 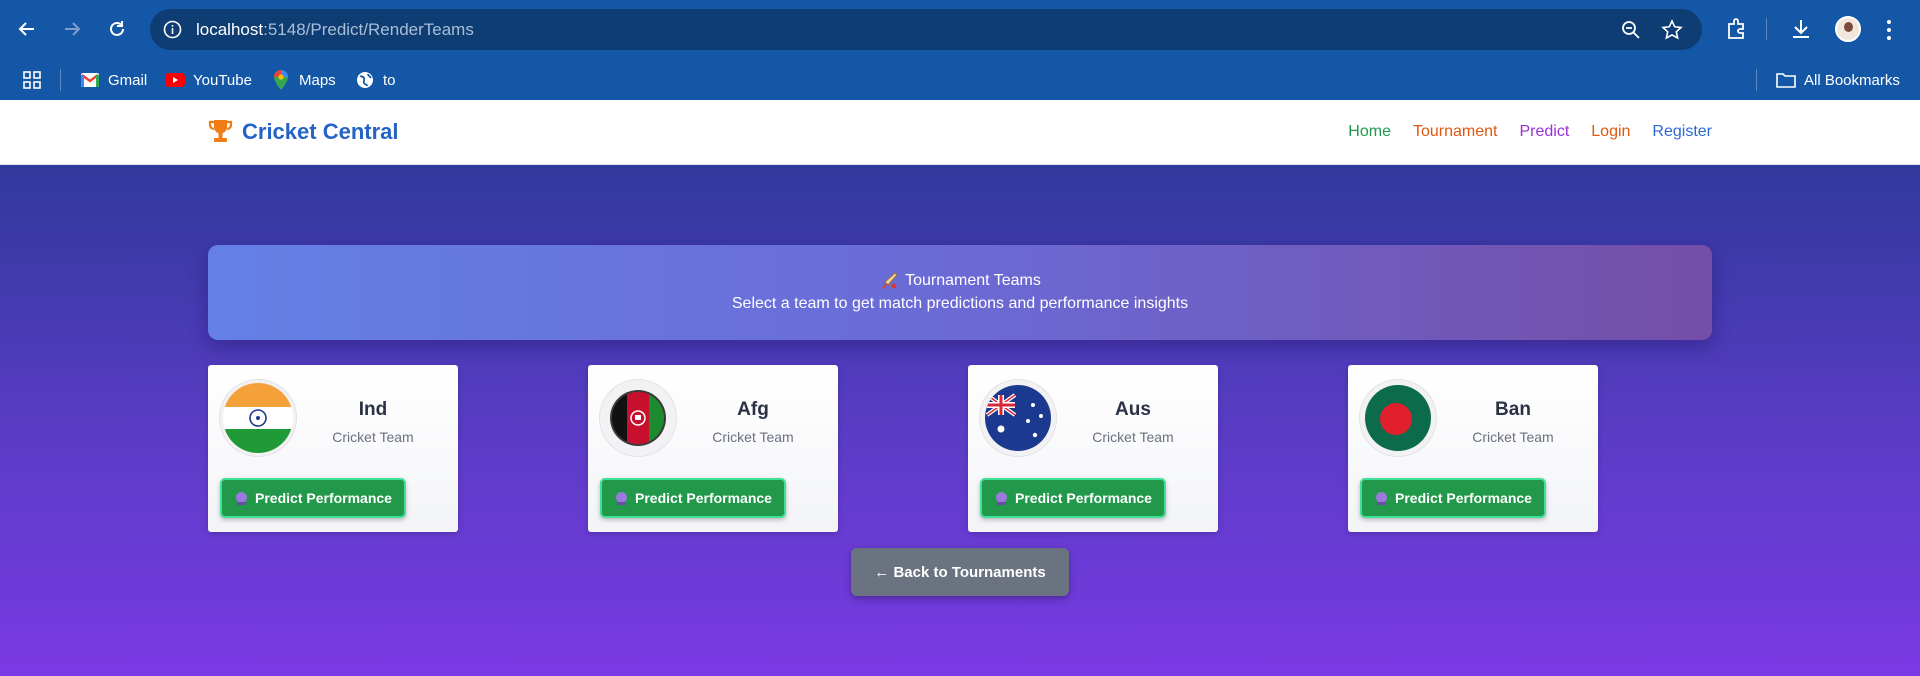 I want to click on brand-link: Cricket Central, so click(x=303, y=131).